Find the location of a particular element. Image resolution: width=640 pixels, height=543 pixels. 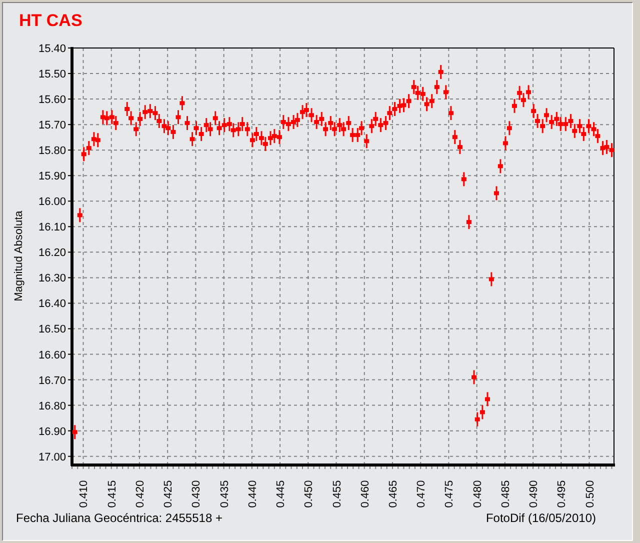

y-tick-label: 16.60 is located at coordinates (52, 355).